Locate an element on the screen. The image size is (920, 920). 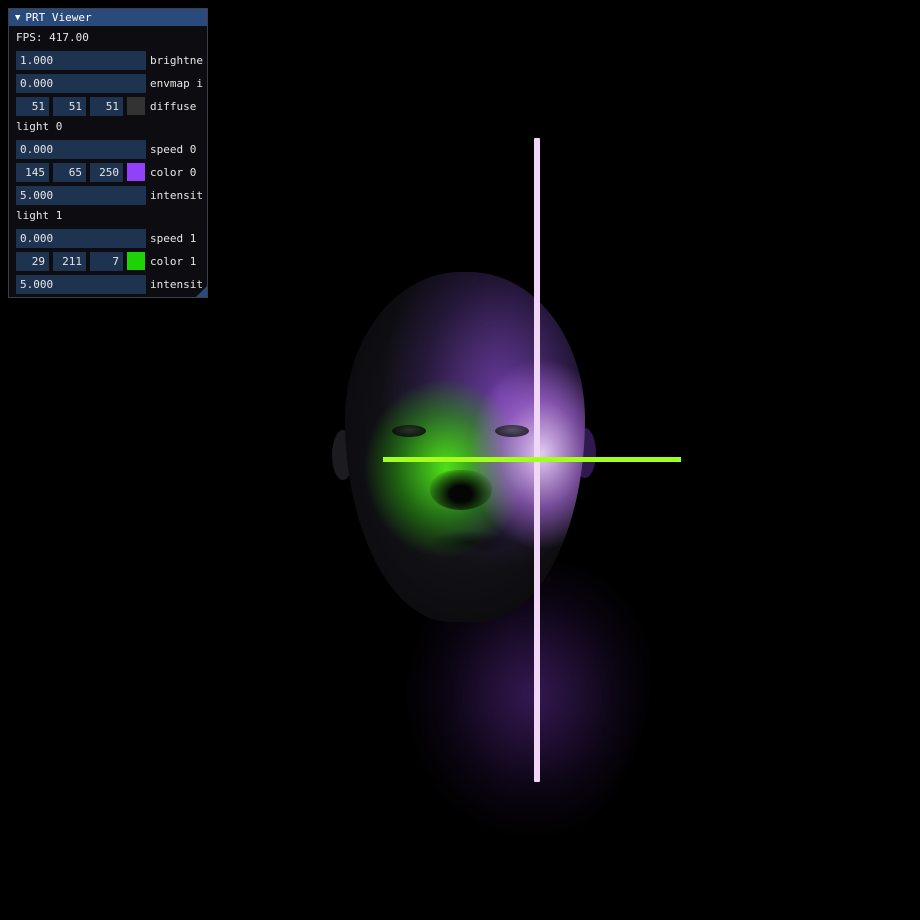
intensity-0-label: intensit is located at coordinates (176, 195).